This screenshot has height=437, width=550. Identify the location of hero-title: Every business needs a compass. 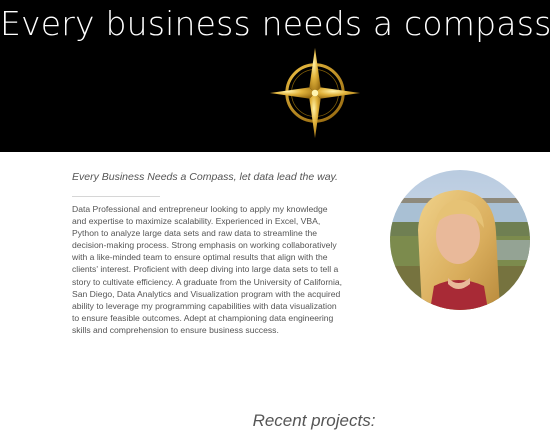
(275, 23).